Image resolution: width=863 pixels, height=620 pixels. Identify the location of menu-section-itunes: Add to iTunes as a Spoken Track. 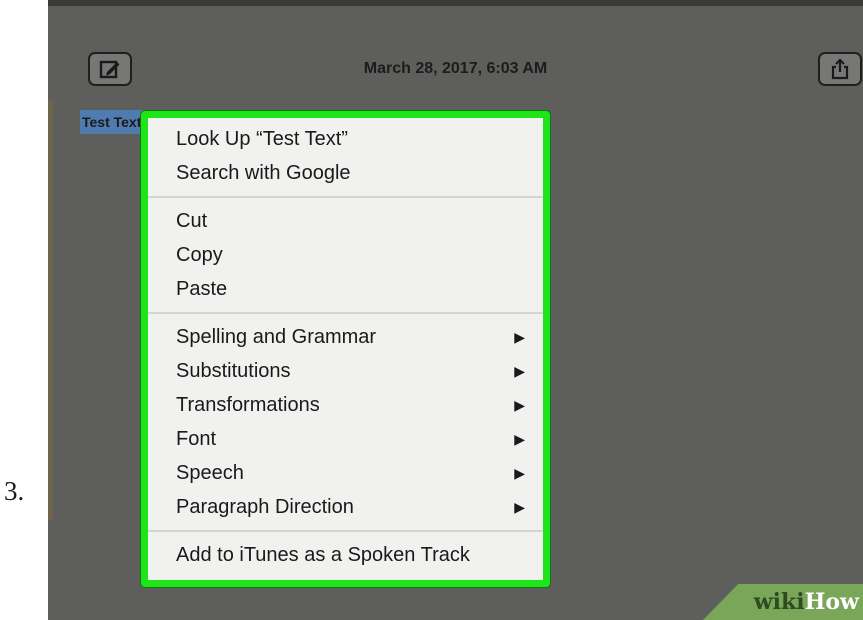
(345, 552).